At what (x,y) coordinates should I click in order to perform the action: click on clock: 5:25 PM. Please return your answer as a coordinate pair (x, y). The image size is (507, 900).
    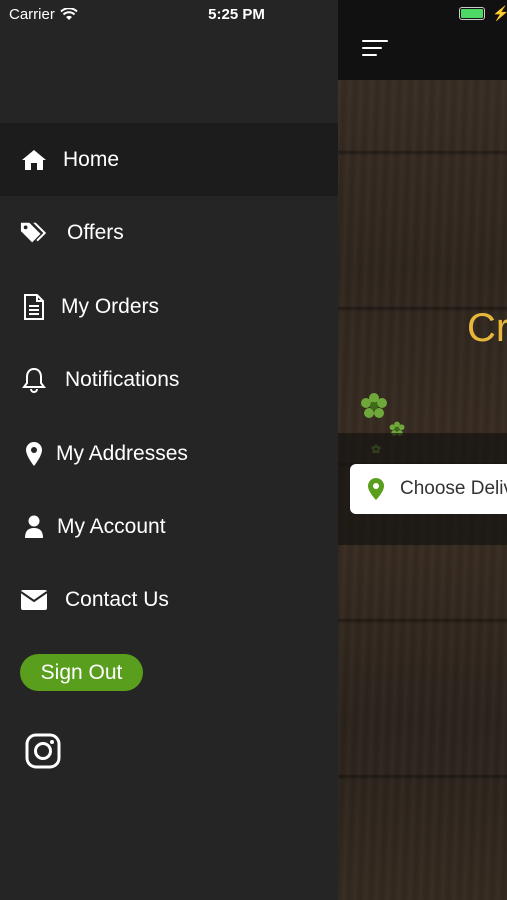
    Looking at the image, I should click on (236, 14).